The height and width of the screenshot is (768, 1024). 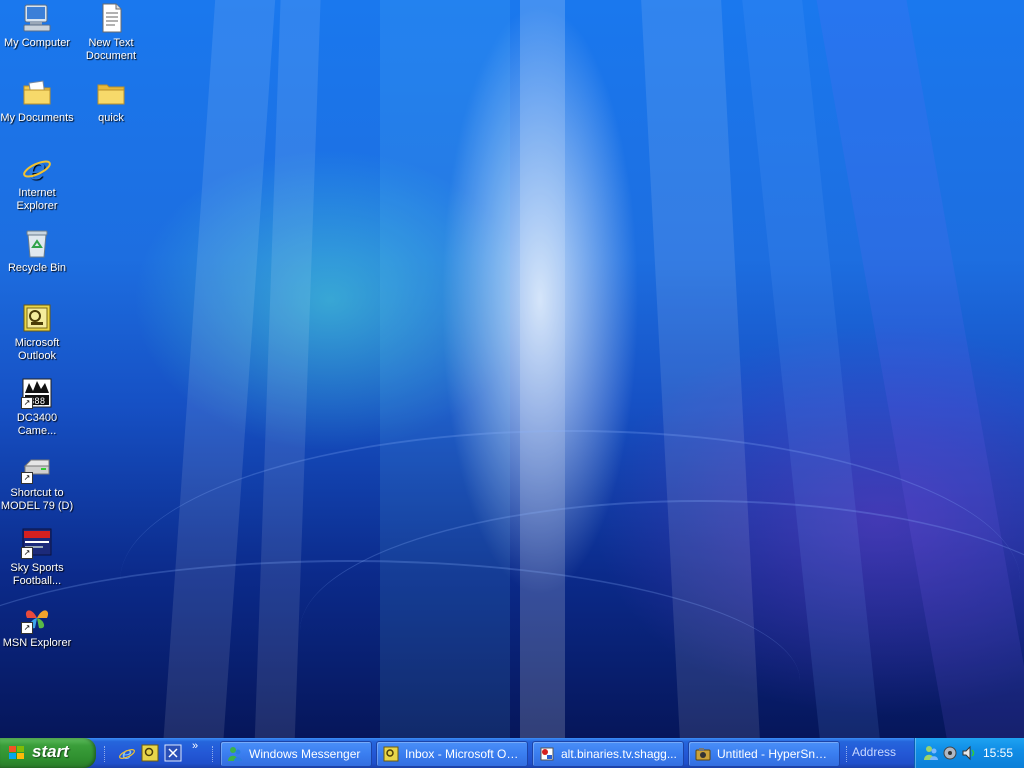 I want to click on desktop-icon-msn-explorer: ↗ MSN Explorer, so click(x=37, y=626).